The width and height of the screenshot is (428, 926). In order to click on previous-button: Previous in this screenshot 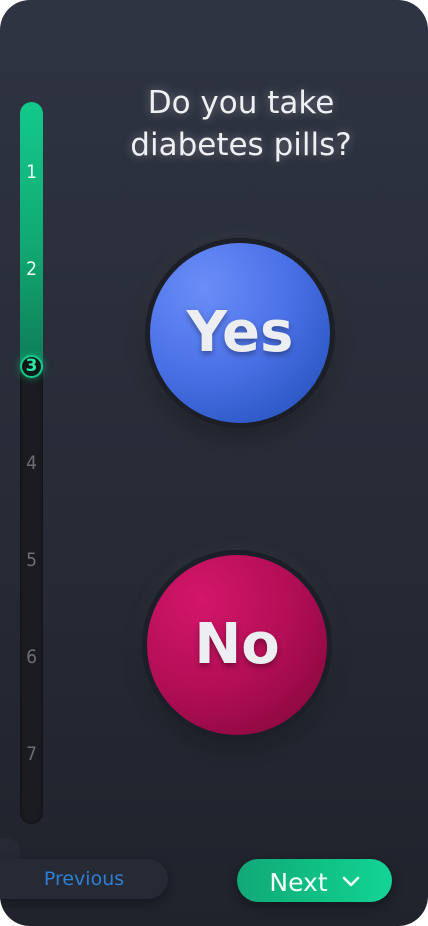, I will do `click(84, 879)`.